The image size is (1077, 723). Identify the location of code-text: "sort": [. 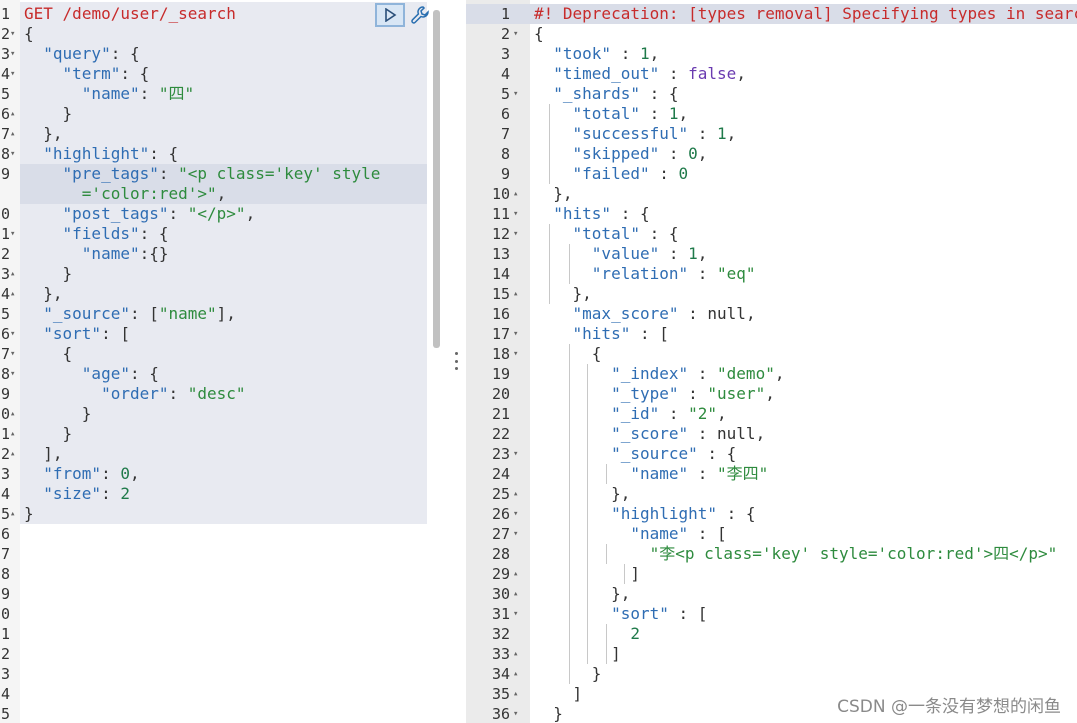
(77, 334).